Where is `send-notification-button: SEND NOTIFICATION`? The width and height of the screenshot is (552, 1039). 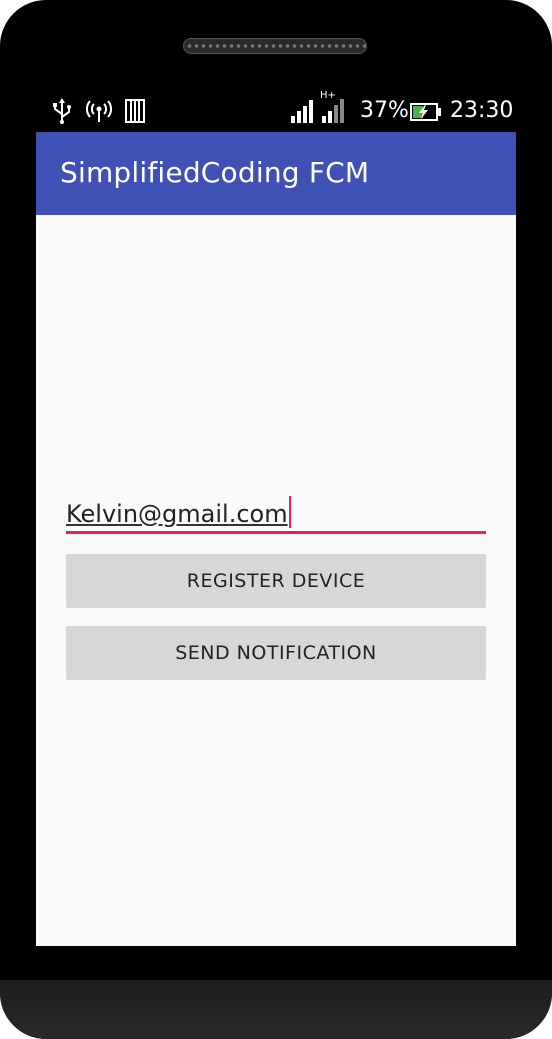 send-notification-button: SEND NOTIFICATION is located at coordinates (276, 653).